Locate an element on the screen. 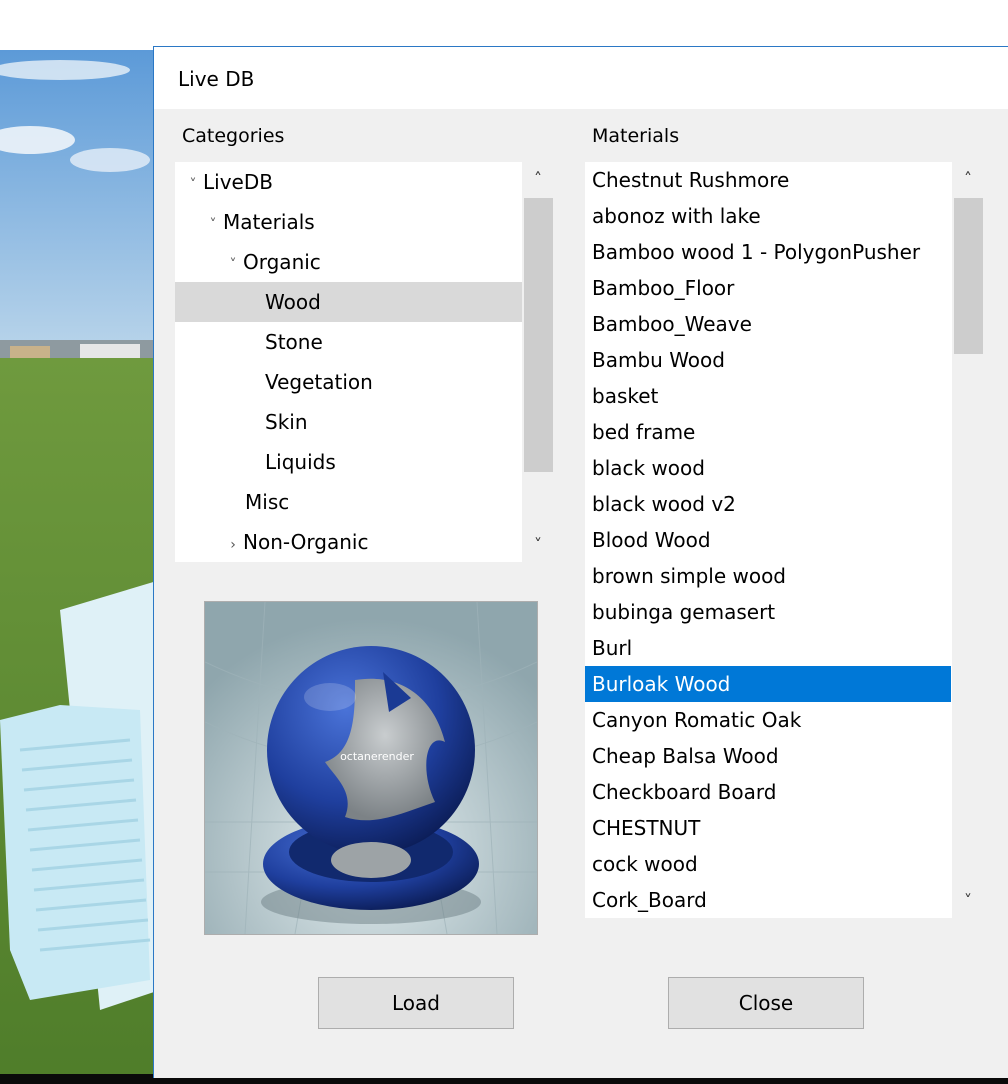 The width and height of the screenshot is (1008, 1084). tree-item-vegetation: Vegetation is located at coordinates (348, 382).